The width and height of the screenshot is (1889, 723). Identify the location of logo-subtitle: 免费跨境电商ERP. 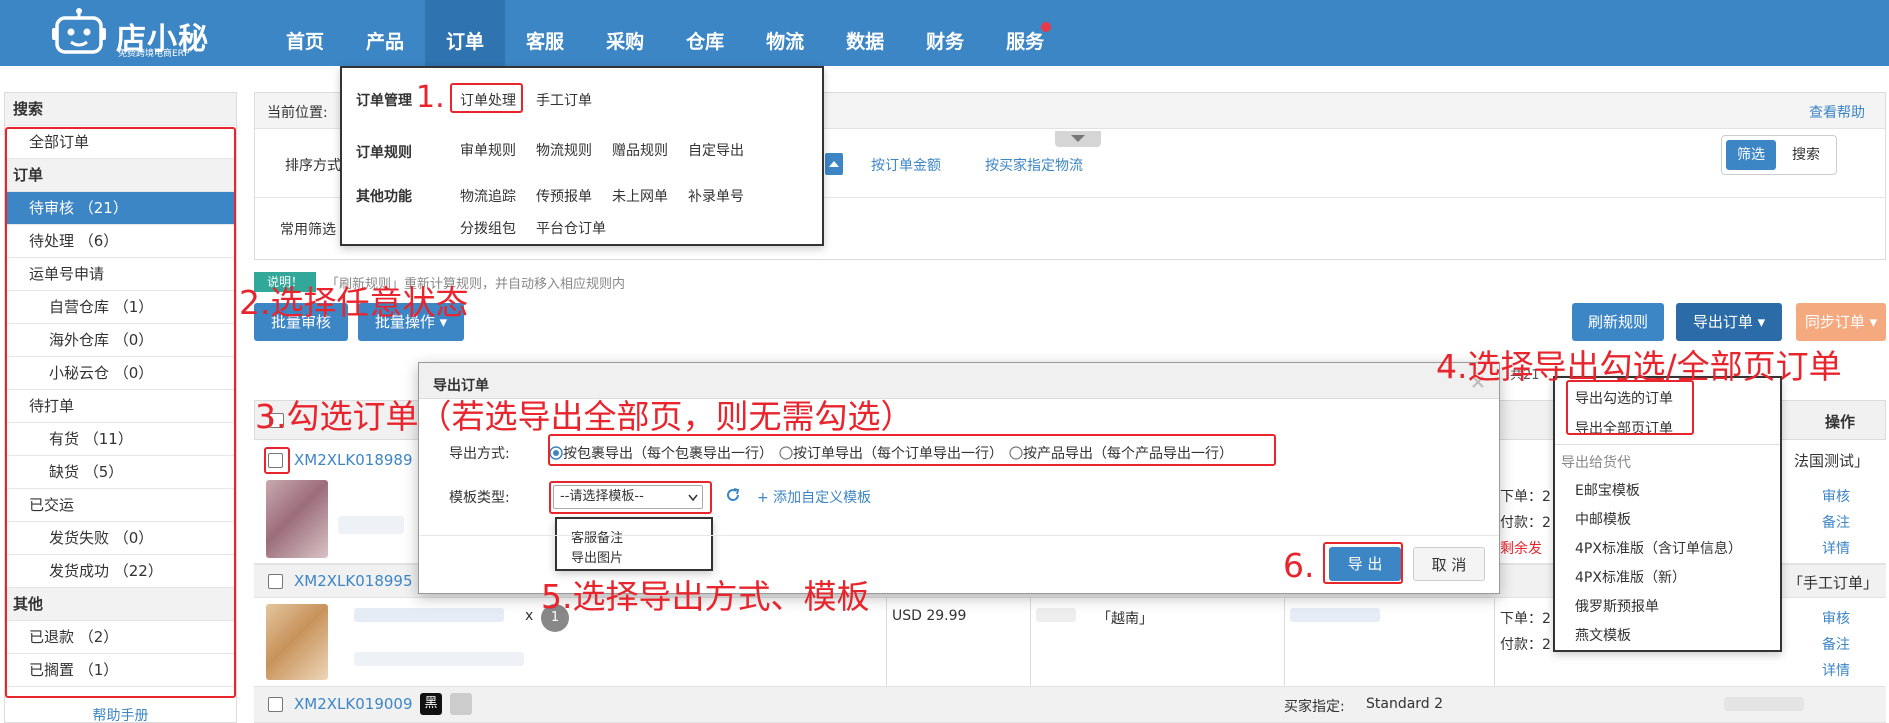
(154, 54).